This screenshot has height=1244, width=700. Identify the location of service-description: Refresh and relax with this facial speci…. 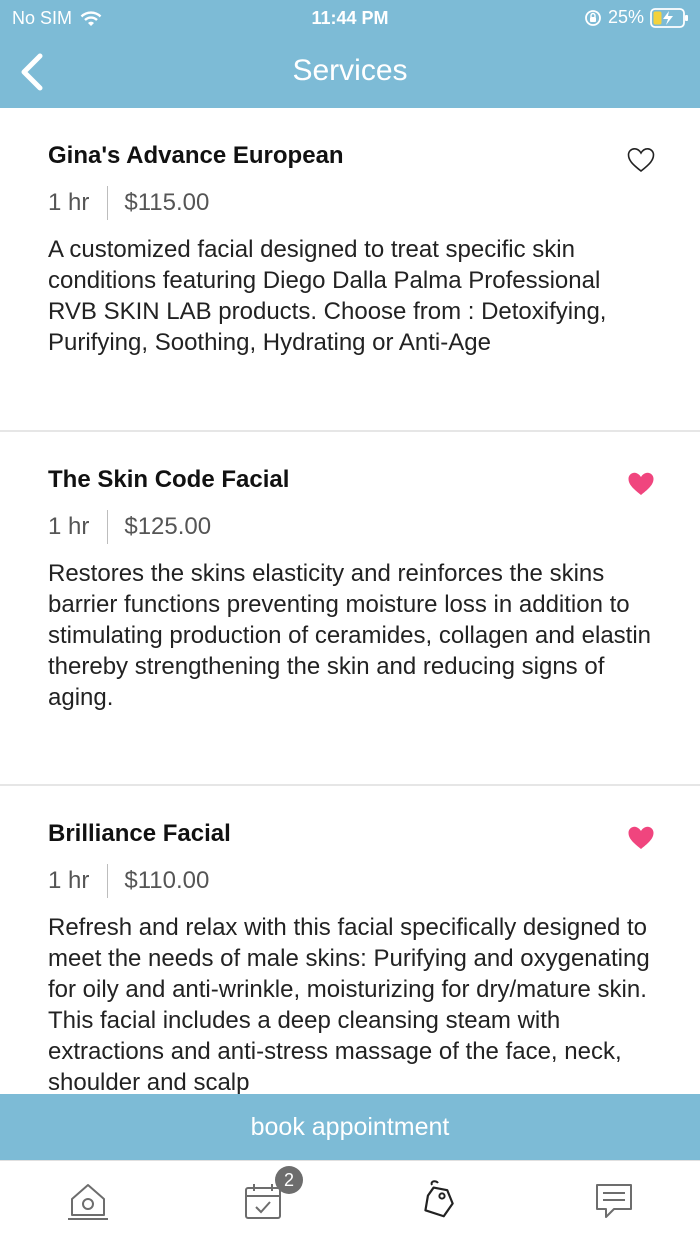
(349, 1004).